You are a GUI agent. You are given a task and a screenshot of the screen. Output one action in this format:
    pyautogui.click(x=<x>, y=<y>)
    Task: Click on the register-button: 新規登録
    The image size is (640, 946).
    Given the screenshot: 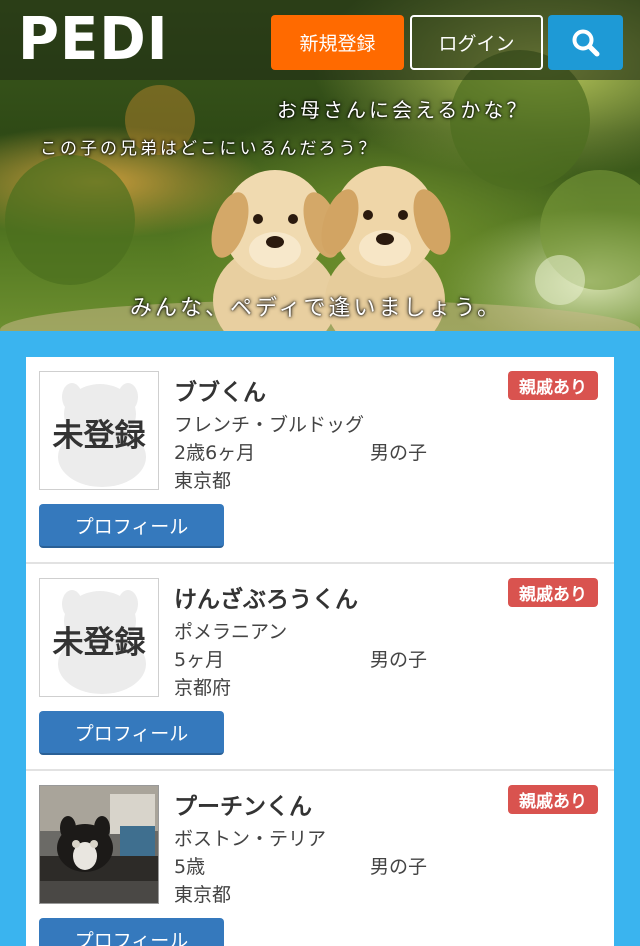 What is the action you would take?
    pyautogui.click(x=337, y=42)
    